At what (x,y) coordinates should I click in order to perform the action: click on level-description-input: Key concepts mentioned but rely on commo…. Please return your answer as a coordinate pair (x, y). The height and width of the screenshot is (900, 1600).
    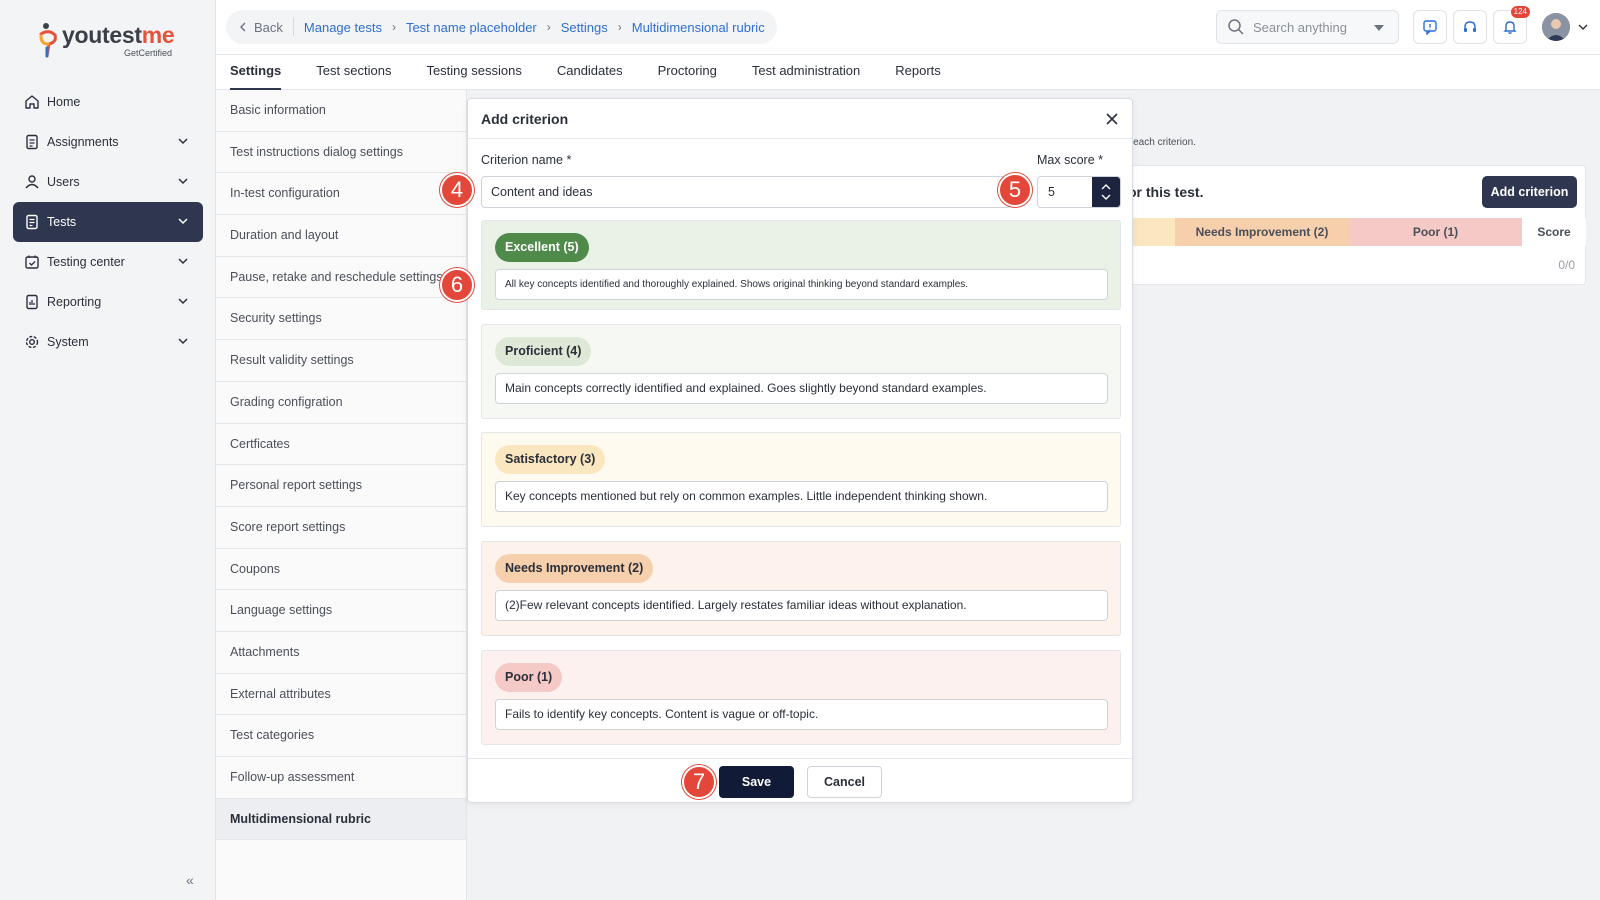
    Looking at the image, I should click on (801, 496).